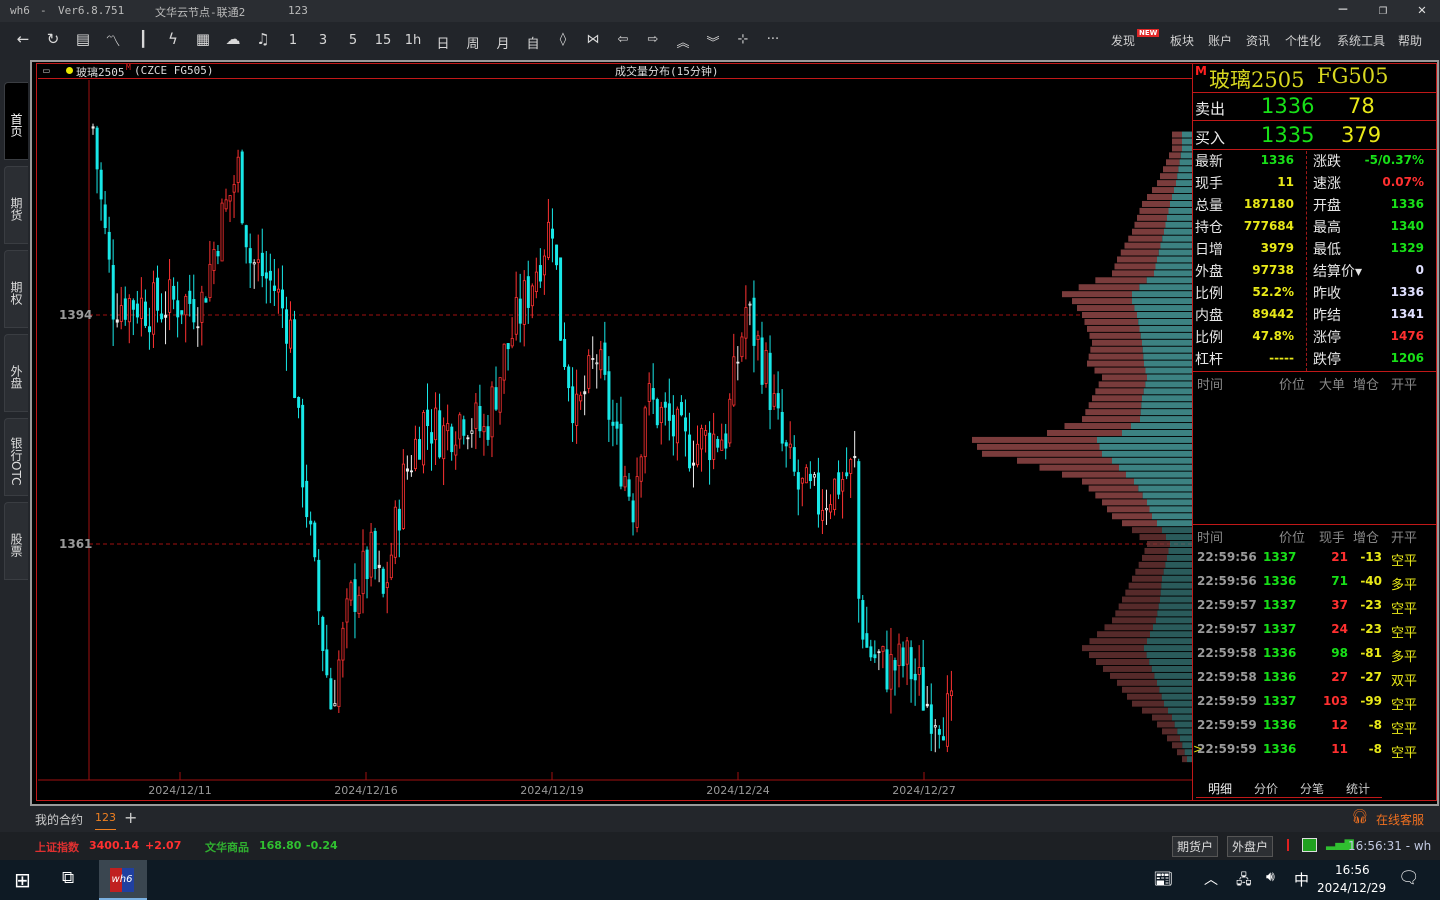  Describe the element at coordinates (1409, 878) in the screenshot. I see `notification-icon: 🗨︎` at that location.